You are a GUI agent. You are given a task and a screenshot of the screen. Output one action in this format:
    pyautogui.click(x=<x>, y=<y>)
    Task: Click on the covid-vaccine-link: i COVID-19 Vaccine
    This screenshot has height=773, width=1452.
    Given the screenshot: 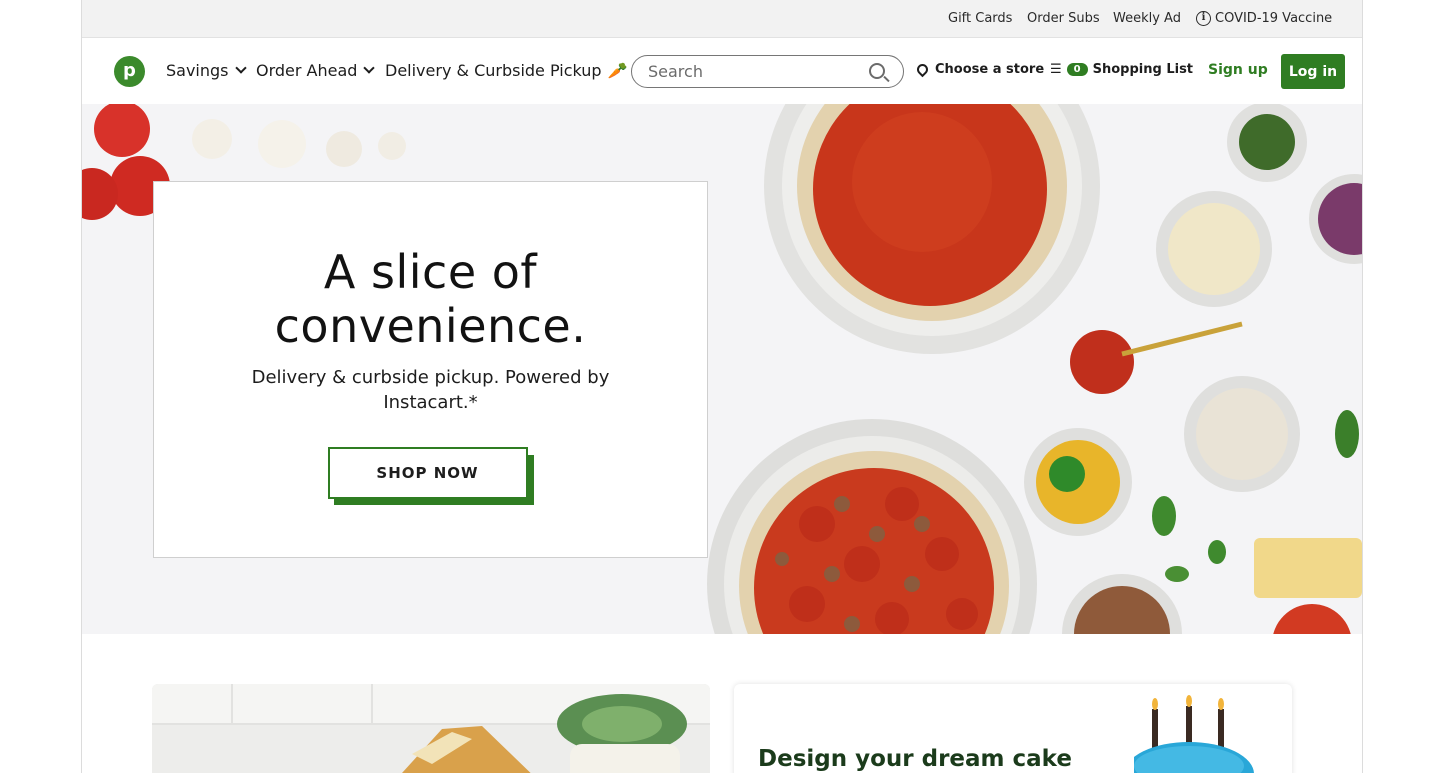 What is the action you would take?
    pyautogui.click(x=1264, y=18)
    